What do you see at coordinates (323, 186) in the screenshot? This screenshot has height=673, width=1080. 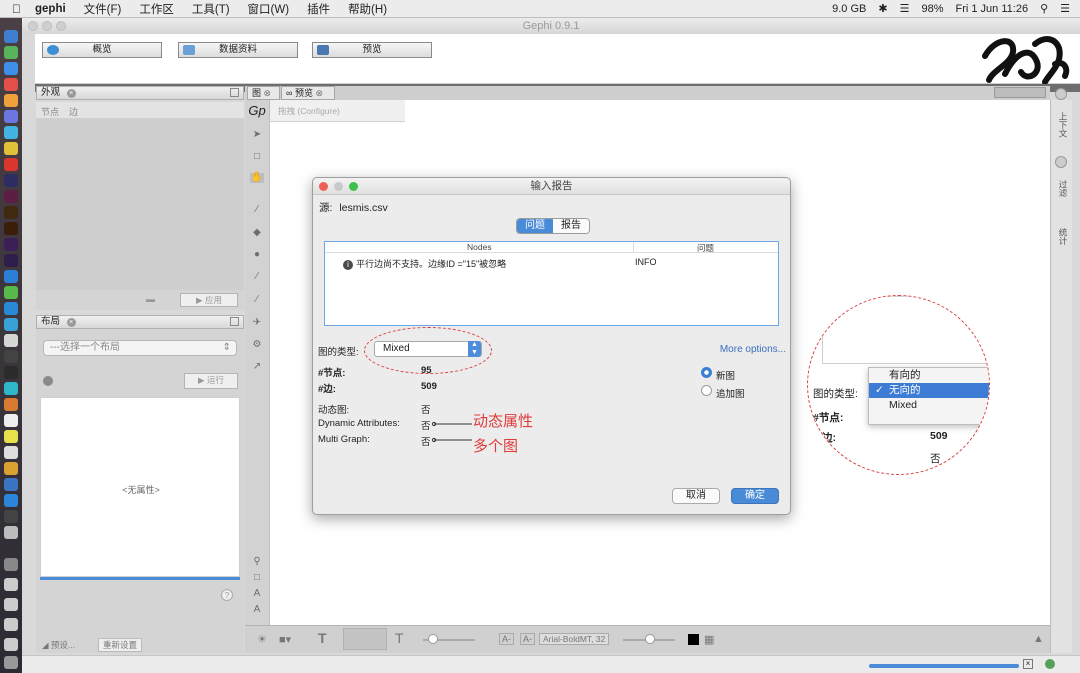 I see `close-dialog-button` at bounding box center [323, 186].